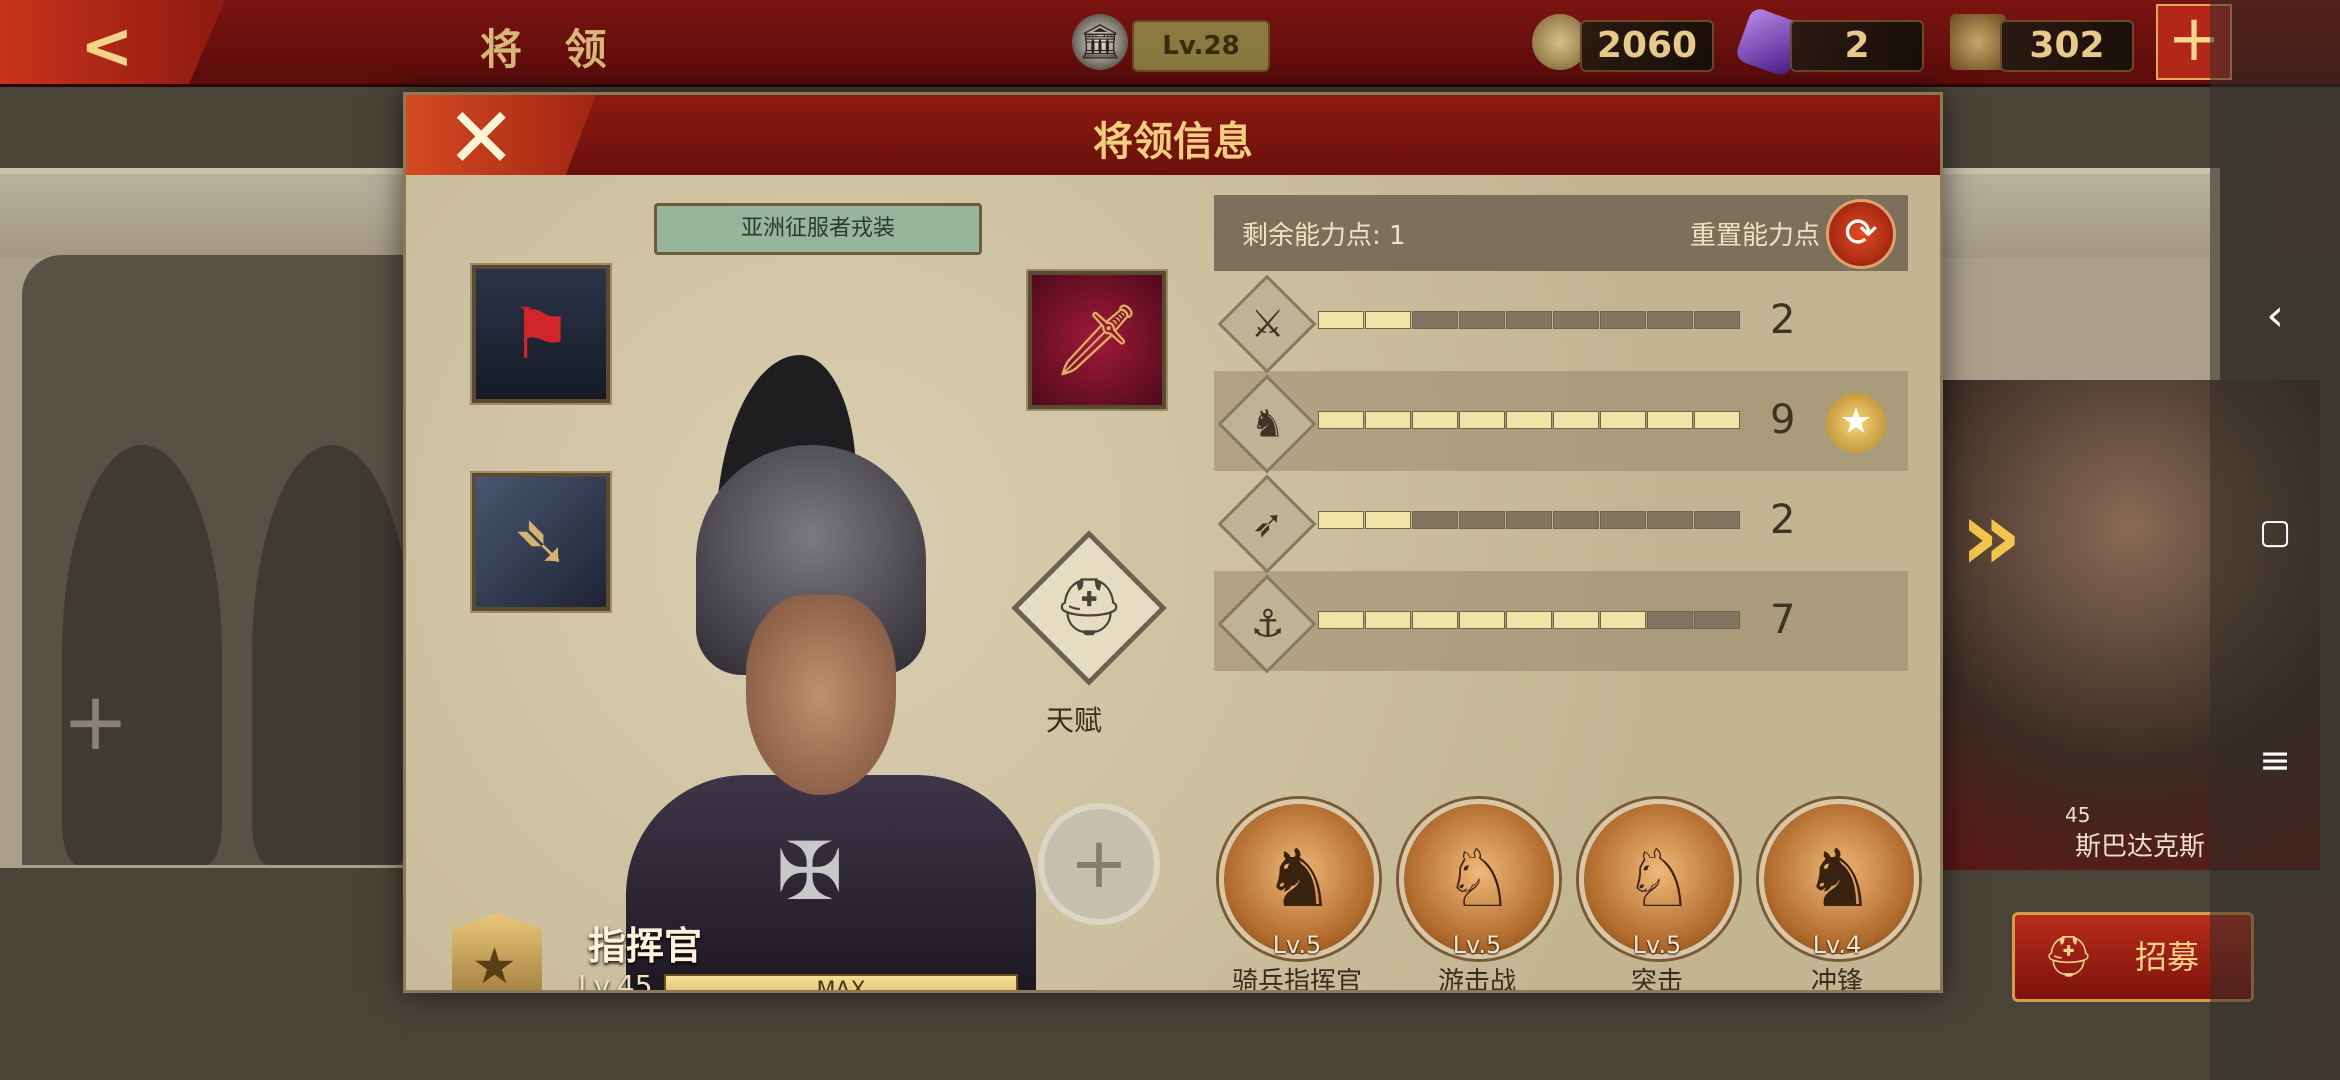 The width and height of the screenshot is (2340, 1080). I want to click on back-button: <, so click(112, 42).